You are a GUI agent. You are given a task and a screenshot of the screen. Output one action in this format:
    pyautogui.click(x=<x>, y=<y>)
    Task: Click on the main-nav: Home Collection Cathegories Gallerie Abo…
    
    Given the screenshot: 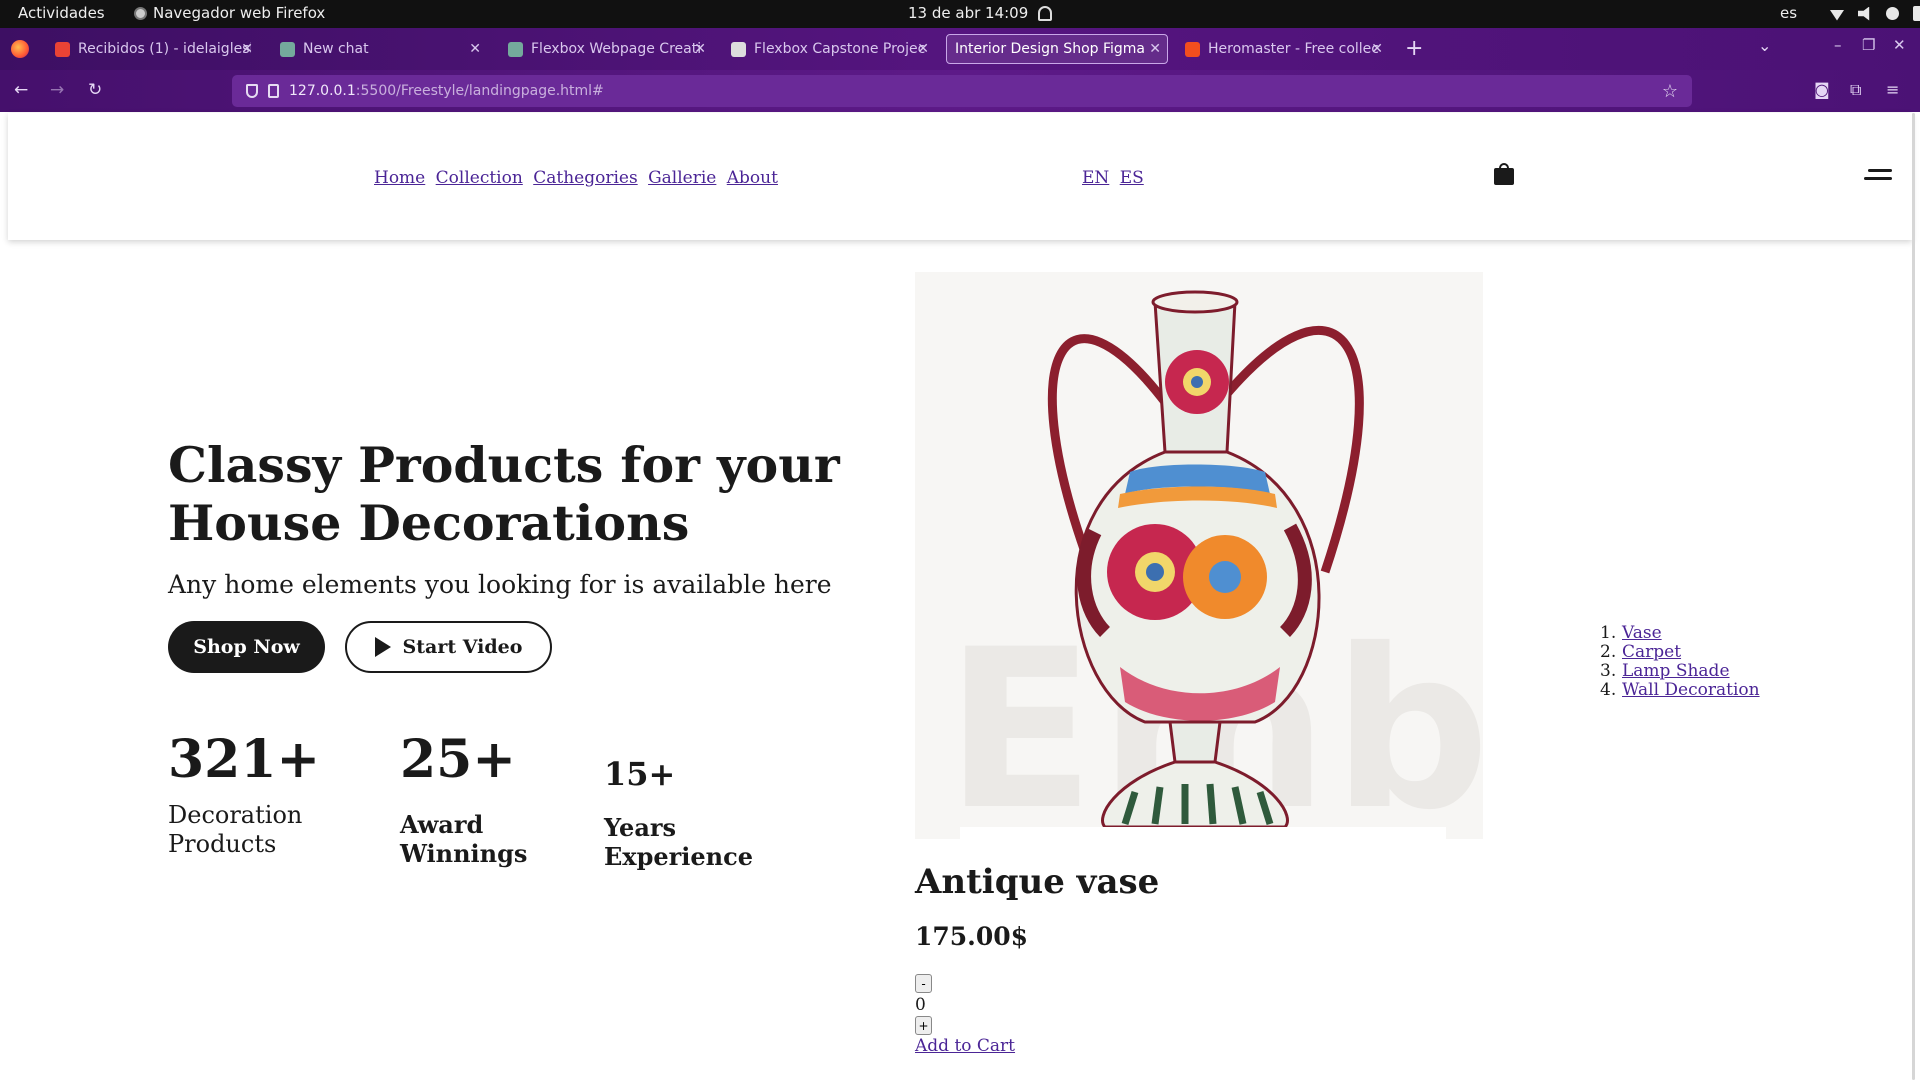 What is the action you would take?
    pyautogui.click(x=578, y=178)
    